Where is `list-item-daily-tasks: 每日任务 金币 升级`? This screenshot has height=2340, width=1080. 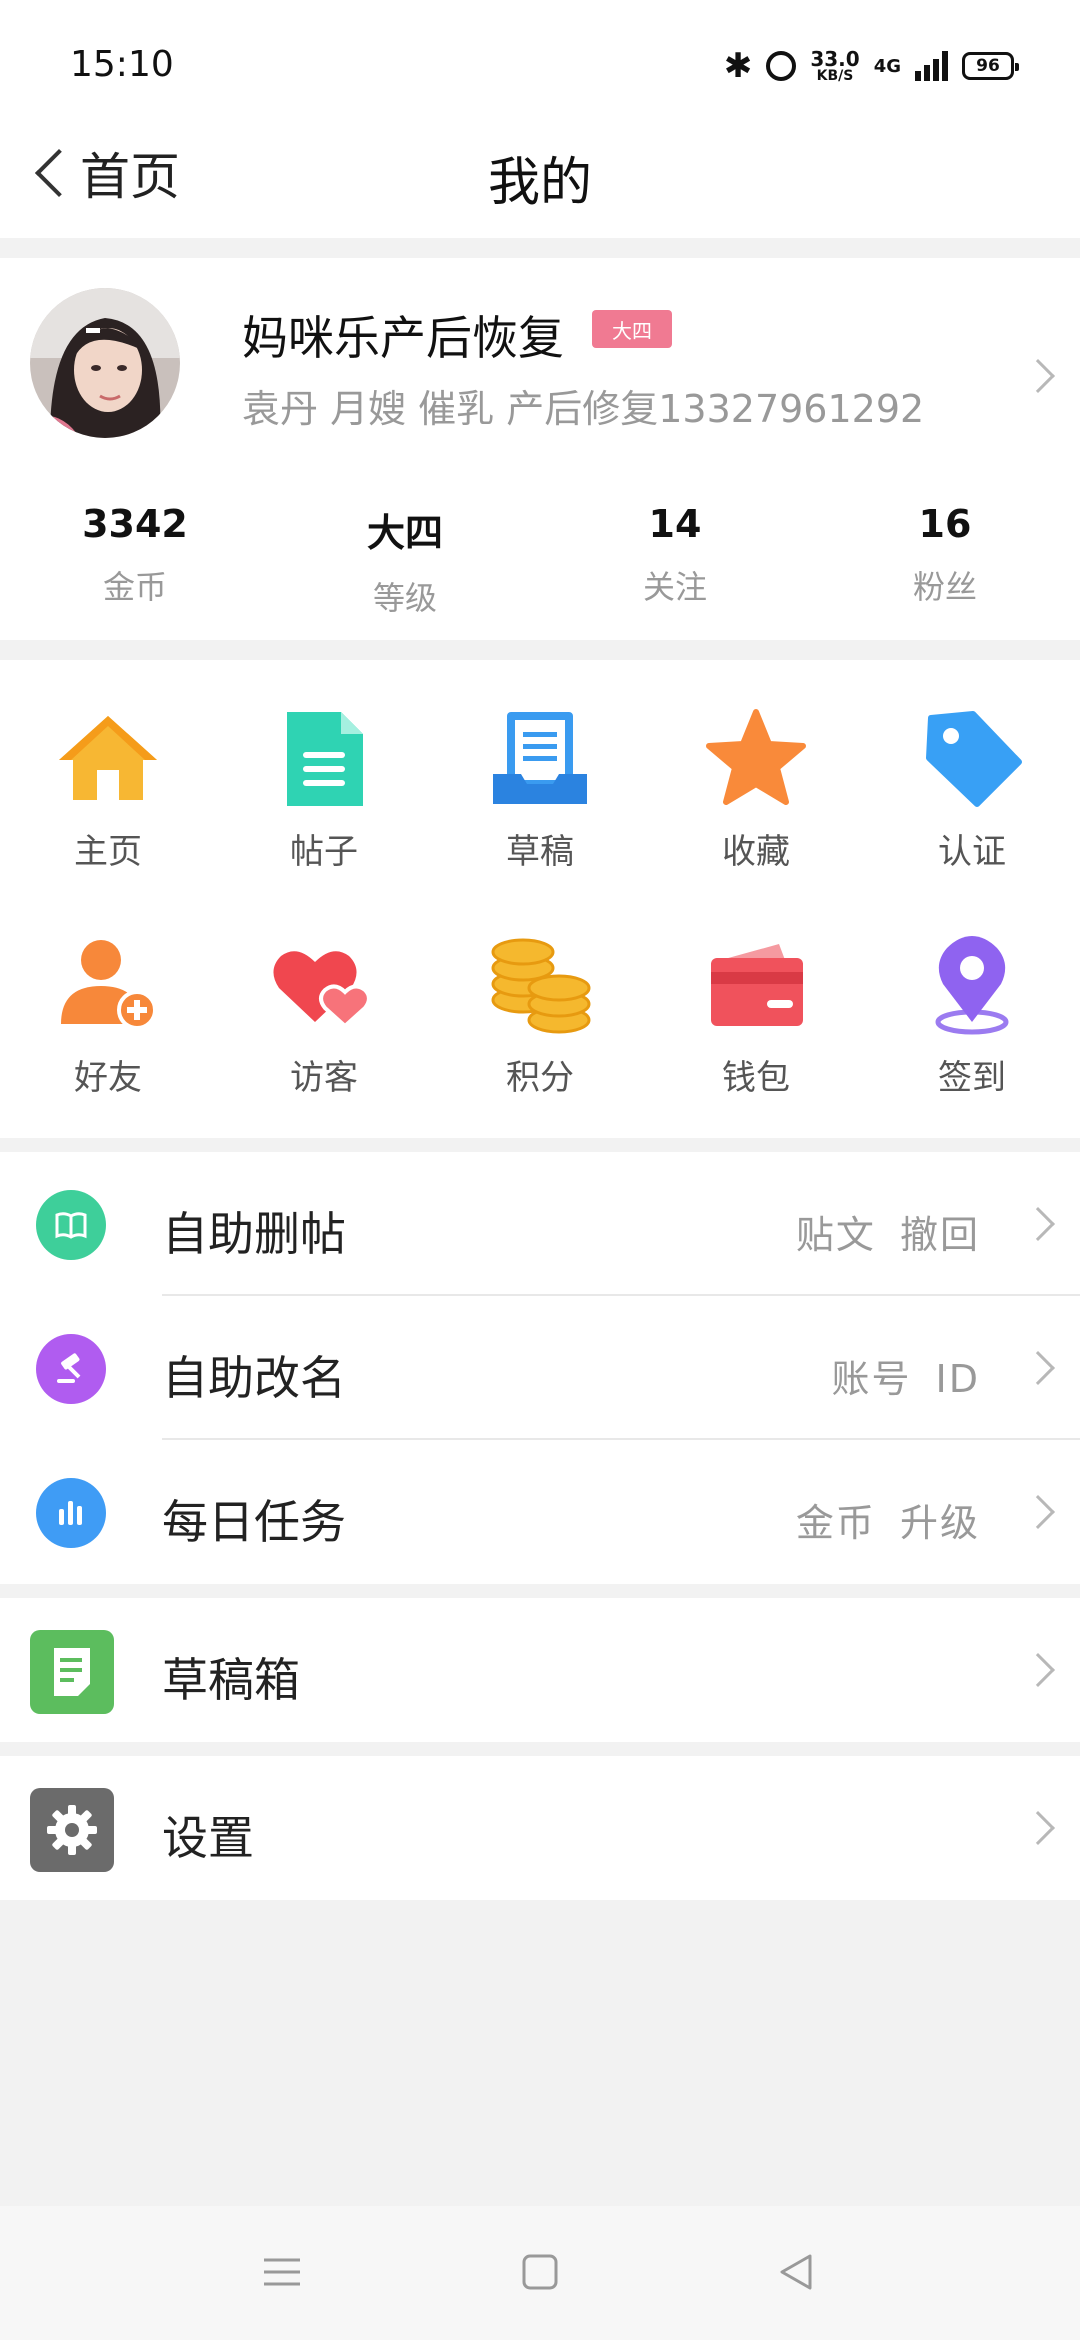 list-item-daily-tasks: 每日任务 金币 升级 is located at coordinates (540, 1512).